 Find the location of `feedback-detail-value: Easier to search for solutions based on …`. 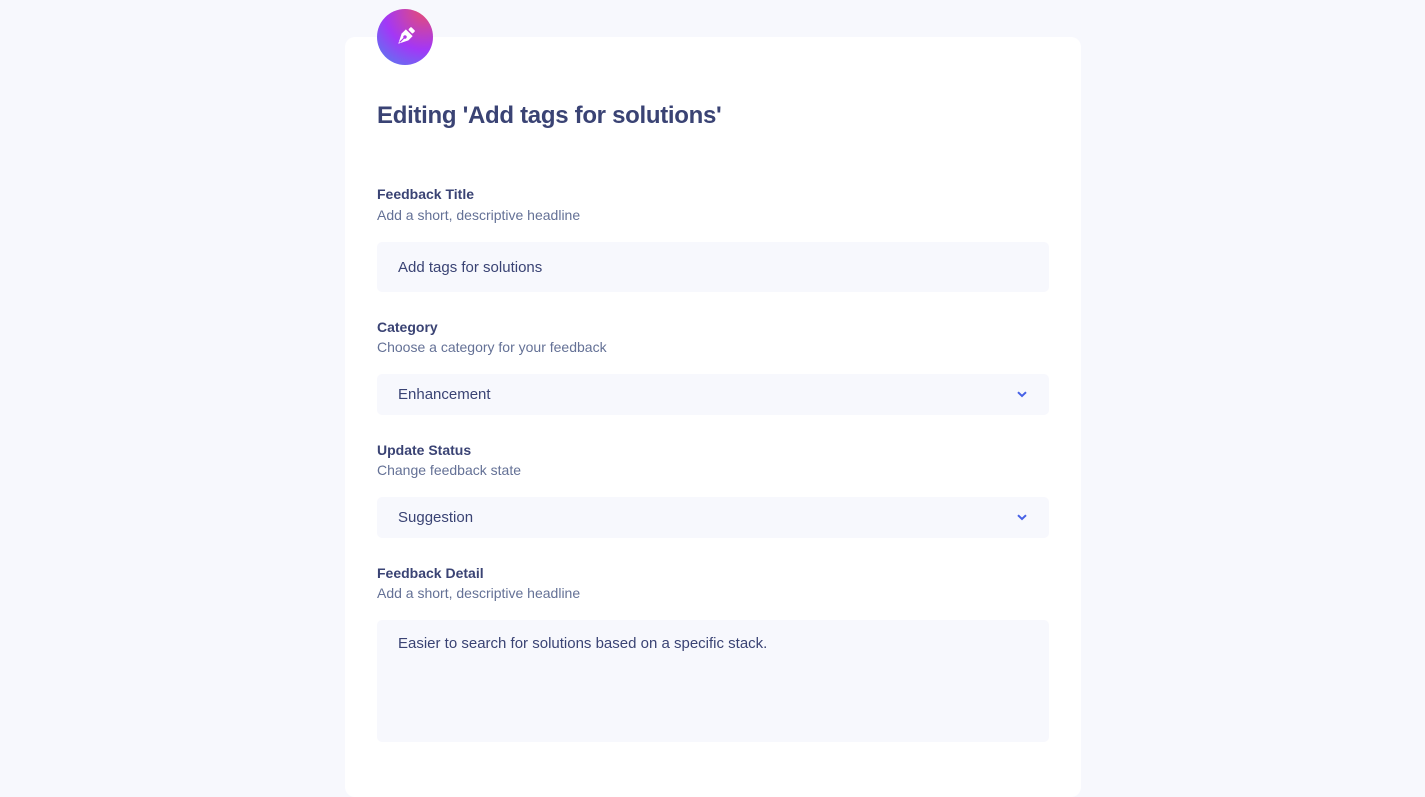

feedback-detail-value: Easier to search for solutions based on … is located at coordinates (583, 643).